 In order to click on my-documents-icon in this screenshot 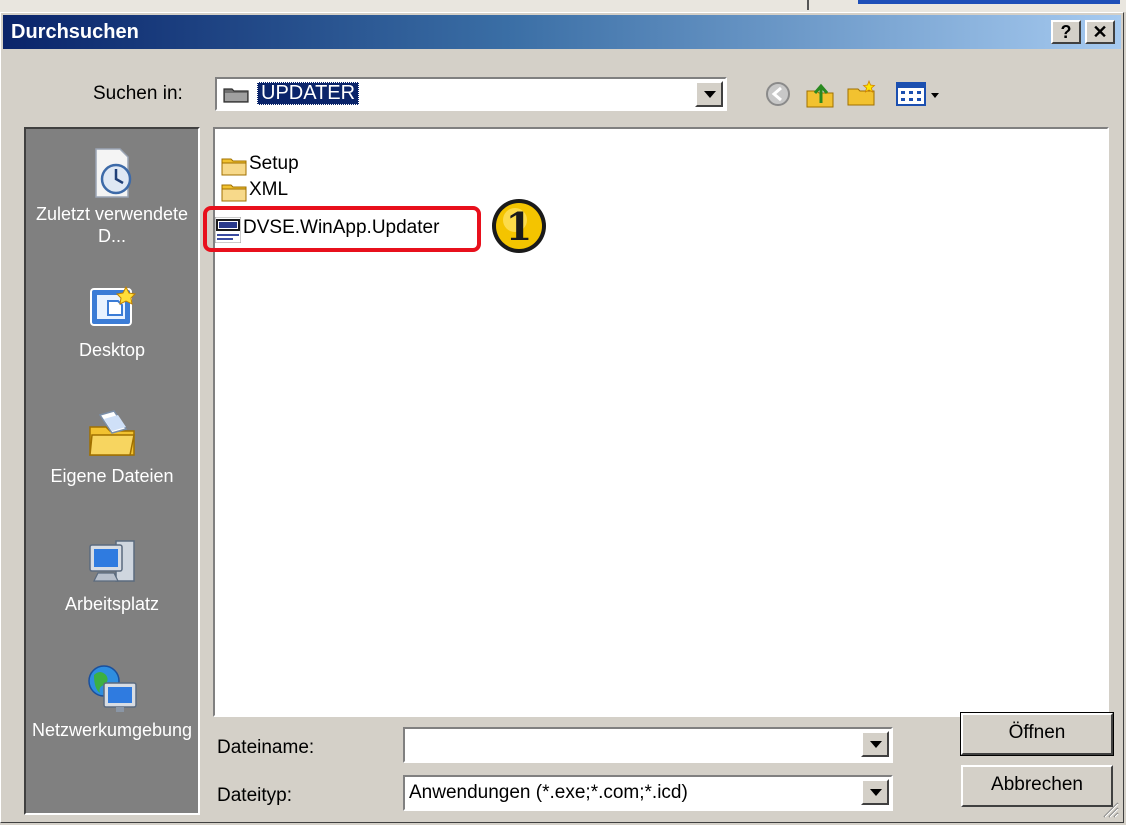, I will do `click(112, 433)`.